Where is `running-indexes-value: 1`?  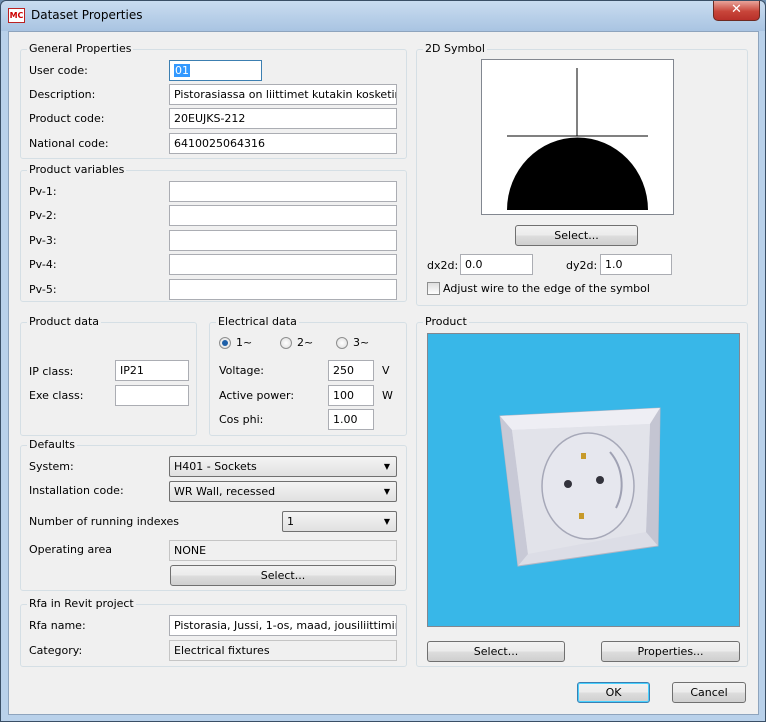
running-indexes-value: 1 is located at coordinates (290, 521).